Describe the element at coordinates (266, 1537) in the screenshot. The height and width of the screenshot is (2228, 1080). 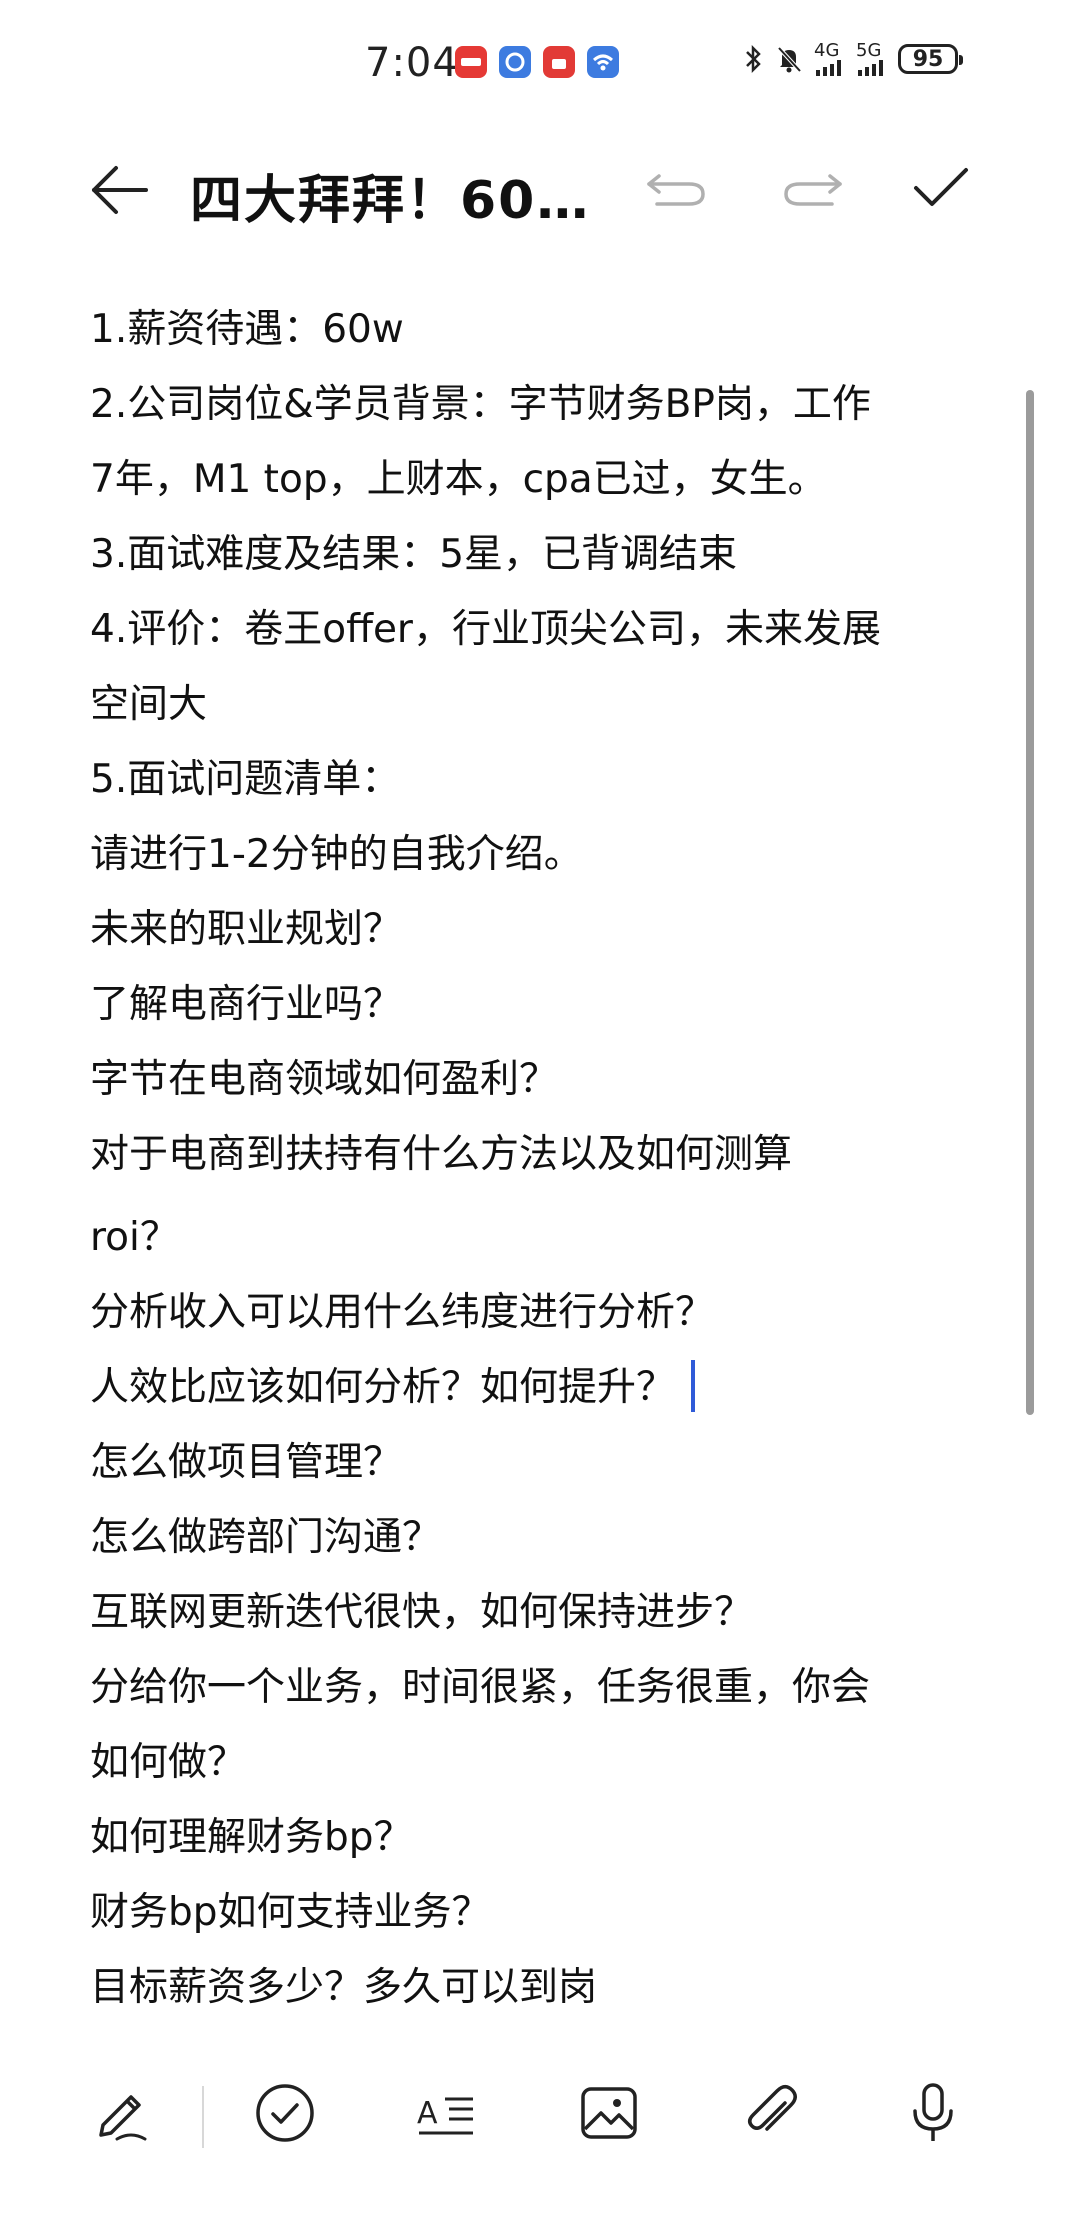
I see `text-line: 怎么做跨部门沟通？` at that location.